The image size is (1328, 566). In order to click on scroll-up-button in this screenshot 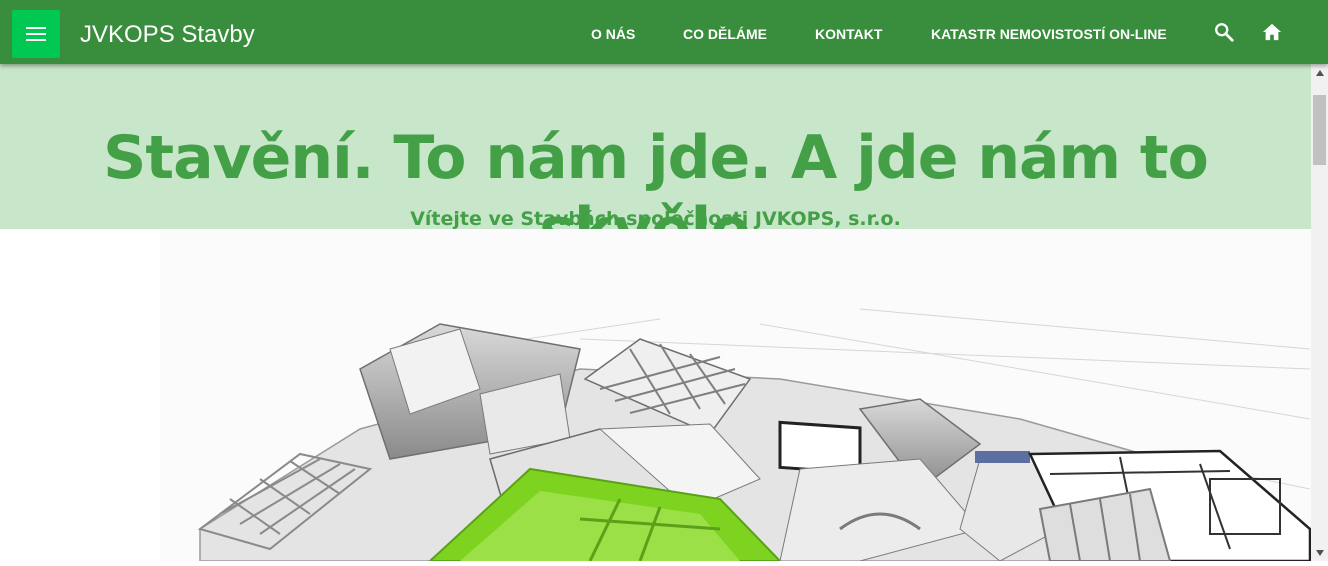, I will do `click(1319, 72)`.